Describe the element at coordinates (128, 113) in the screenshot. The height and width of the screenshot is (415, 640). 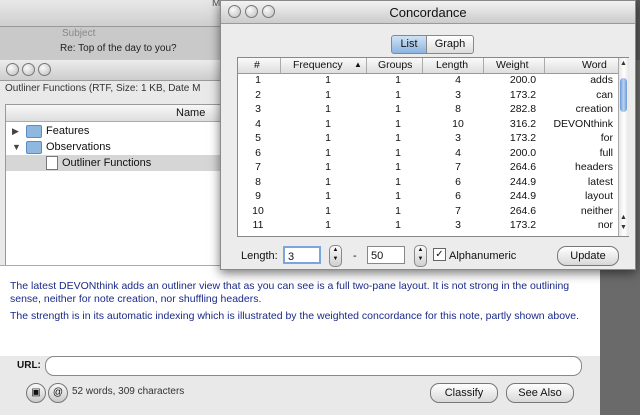
I see `name-column-header: Name` at that location.